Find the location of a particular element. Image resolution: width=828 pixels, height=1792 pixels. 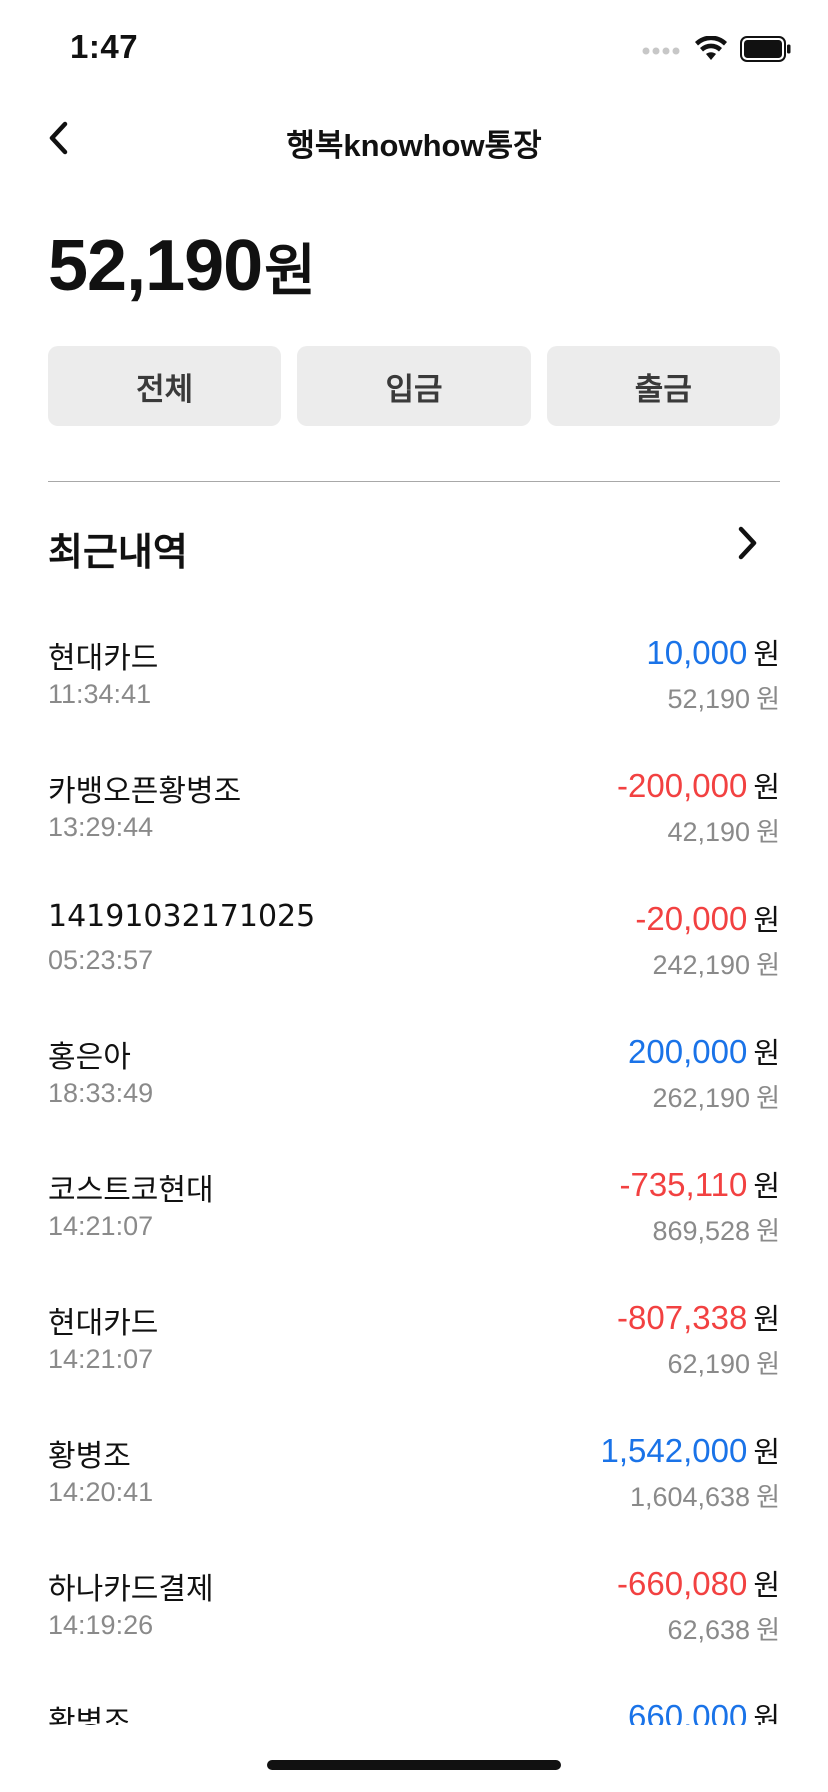

section-title: 최근내역 is located at coordinates (118, 552).